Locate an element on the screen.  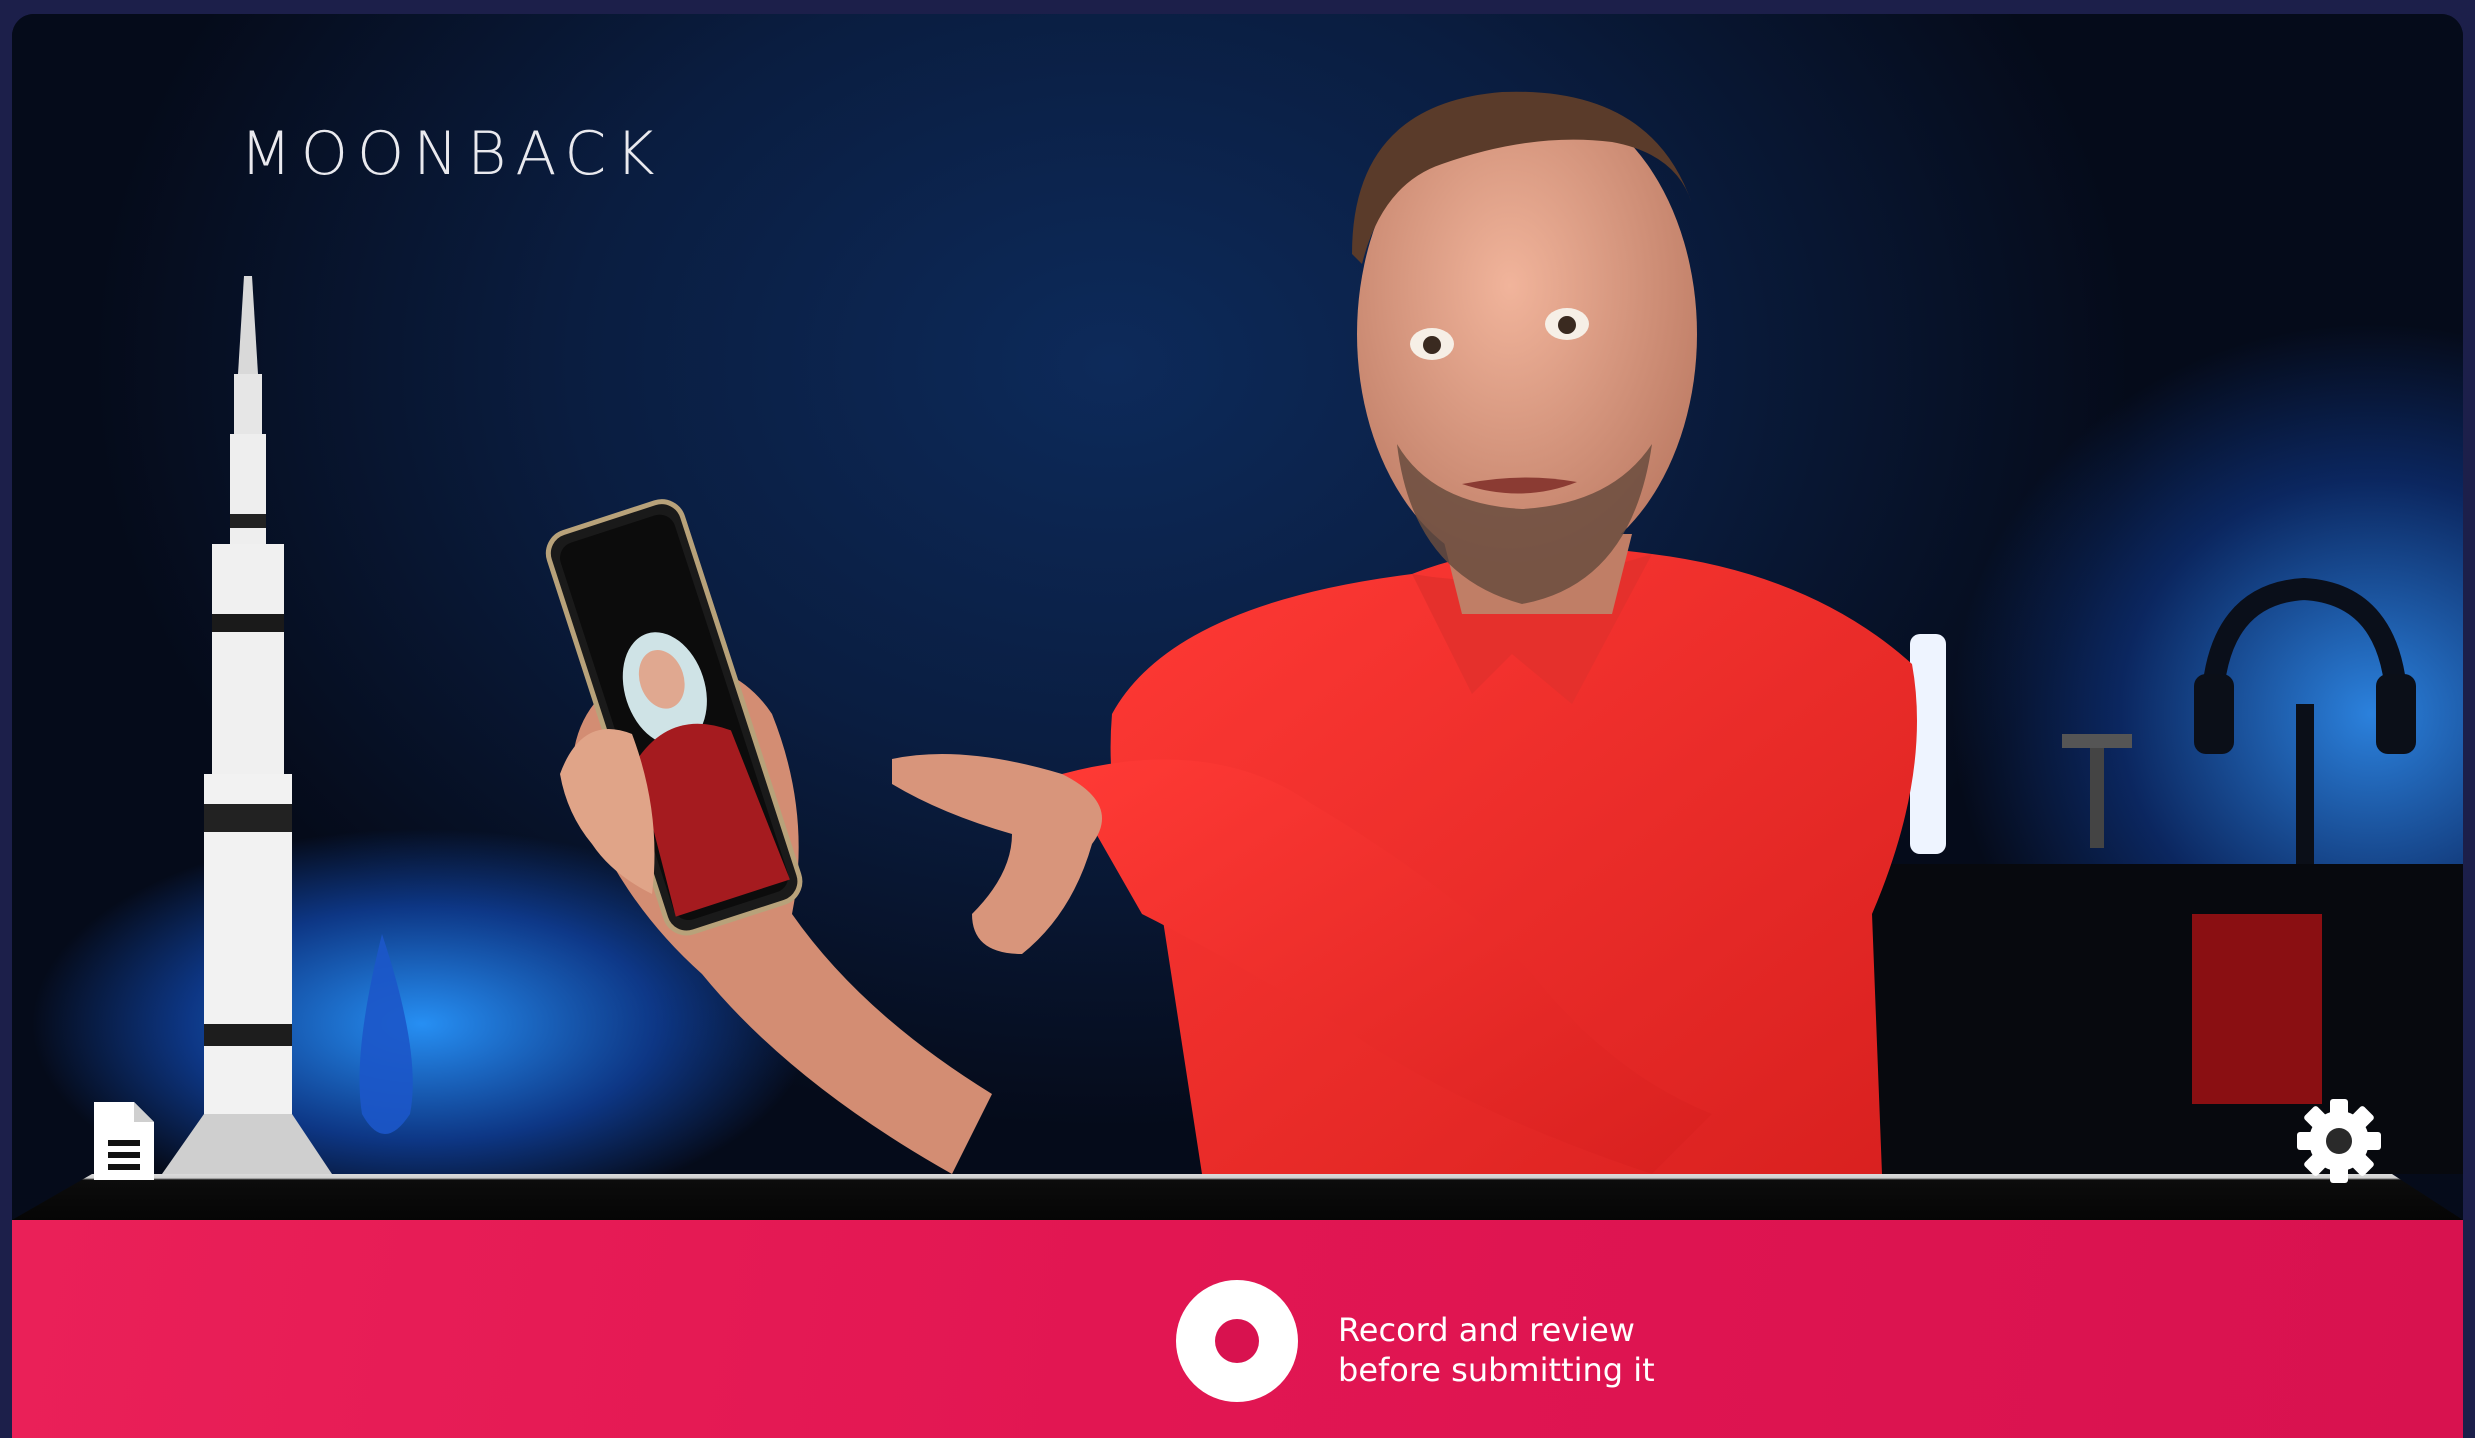
red-box is located at coordinates (2257, 1009).